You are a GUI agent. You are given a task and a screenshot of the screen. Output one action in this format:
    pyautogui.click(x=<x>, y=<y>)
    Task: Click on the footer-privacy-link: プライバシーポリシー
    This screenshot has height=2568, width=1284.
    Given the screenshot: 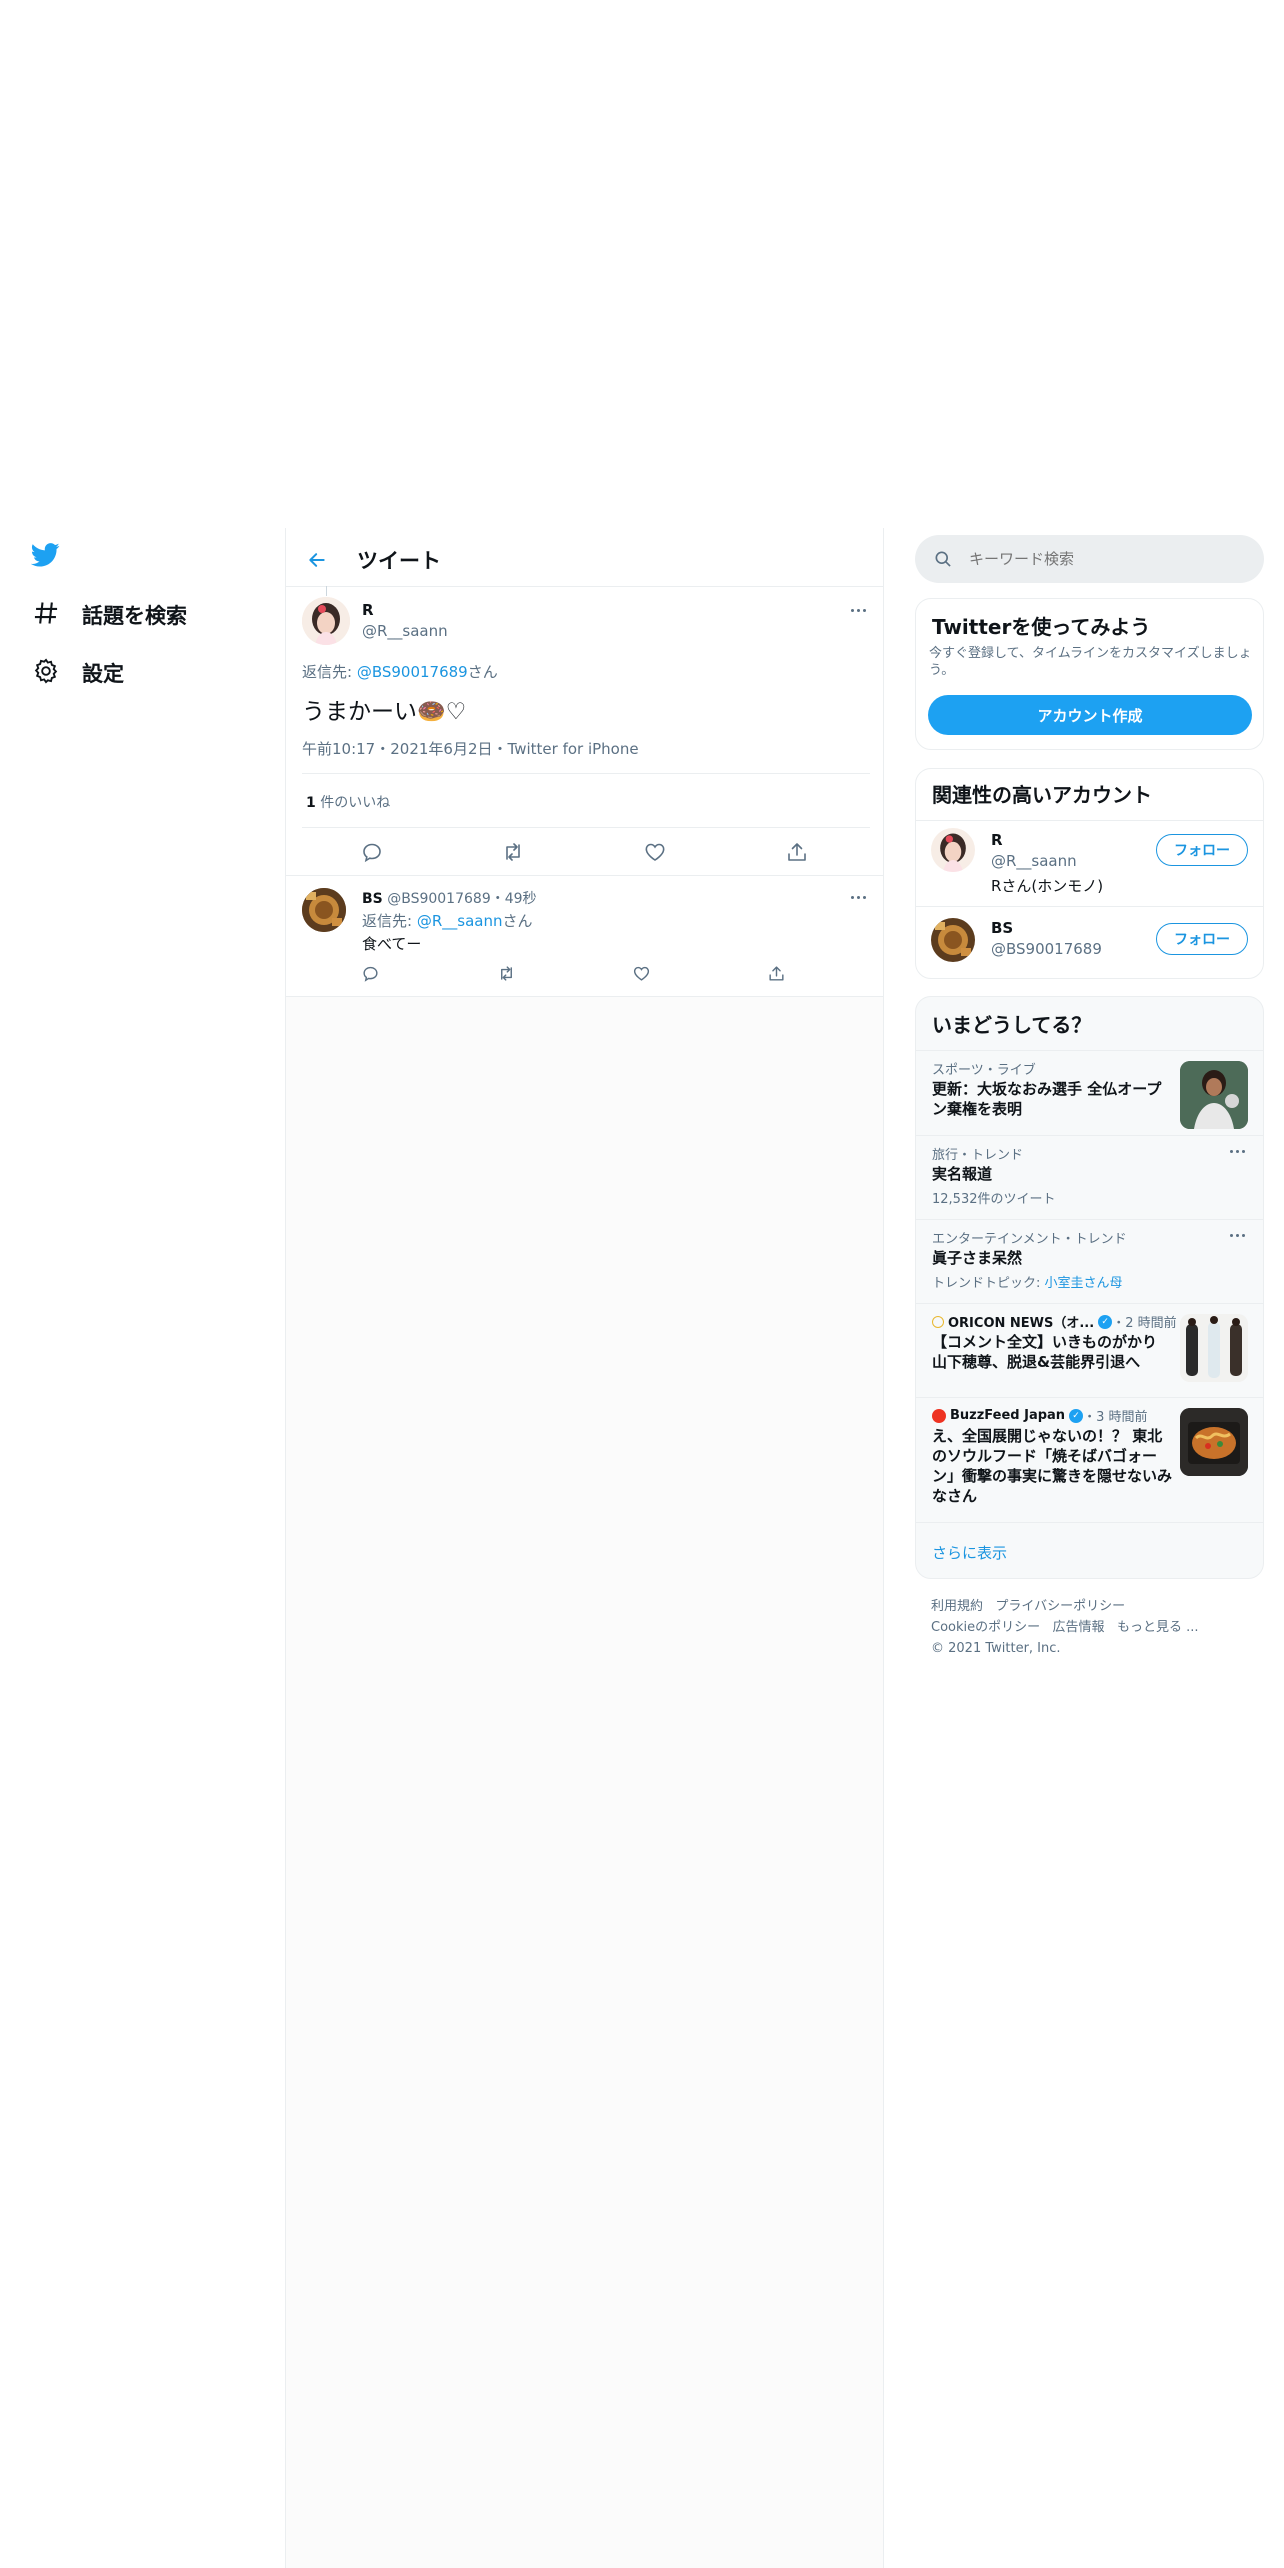 What is the action you would take?
    pyautogui.click(x=1060, y=1606)
    